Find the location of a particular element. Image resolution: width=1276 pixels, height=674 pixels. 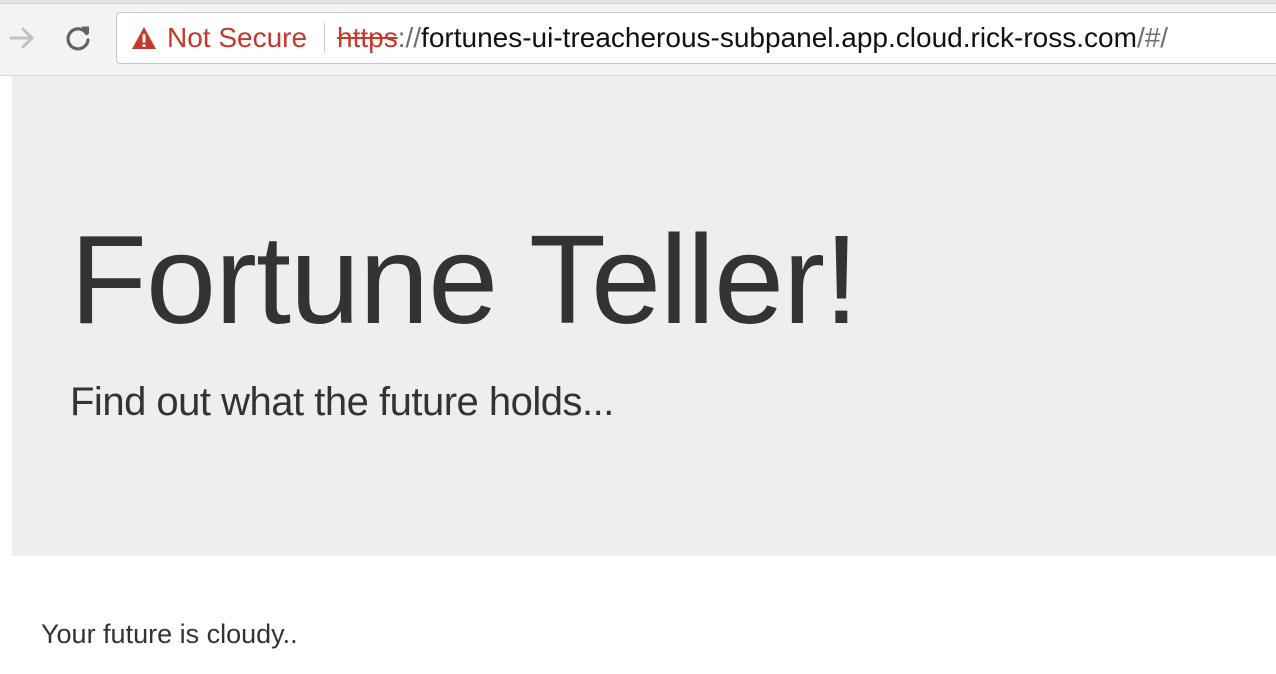

omnibox-divider is located at coordinates (324, 38).